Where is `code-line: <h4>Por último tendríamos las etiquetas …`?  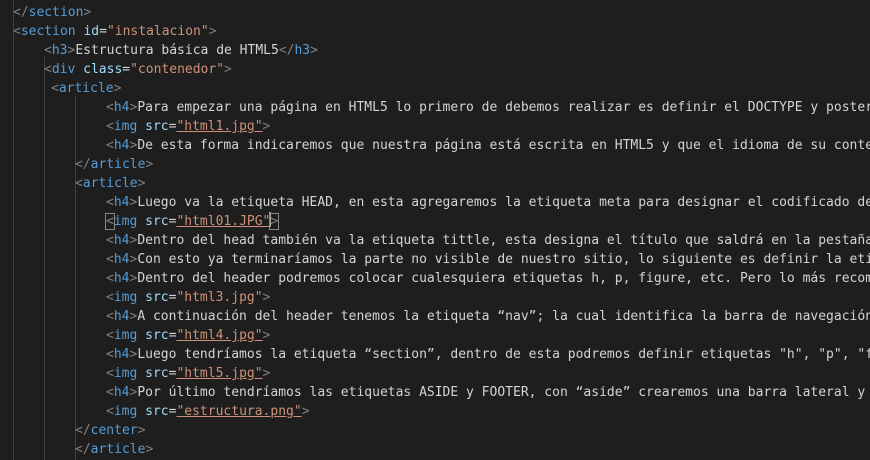 code-line: <h4>Por último tendríamos las etiquetas … is located at coordinates (488, 392).